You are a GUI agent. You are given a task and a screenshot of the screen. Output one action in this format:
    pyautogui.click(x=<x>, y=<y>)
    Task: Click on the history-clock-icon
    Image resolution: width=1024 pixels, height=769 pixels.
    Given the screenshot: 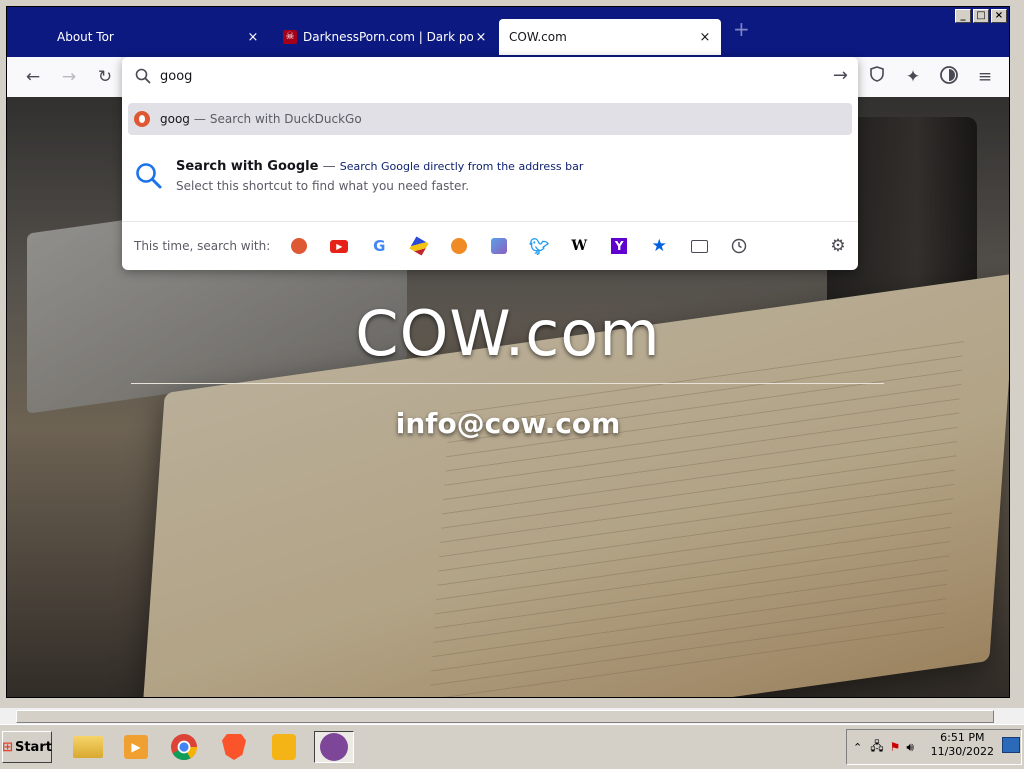 What is the action you would take?
    pyautogui.click(x=739, y=246)
    